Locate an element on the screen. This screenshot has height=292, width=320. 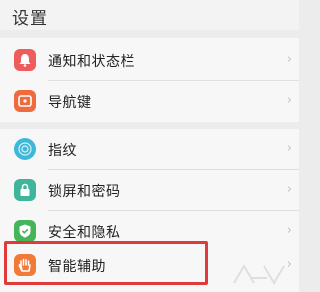
settings-item-navigation-keys: 导航键 › is located at coordinates (149, 101).